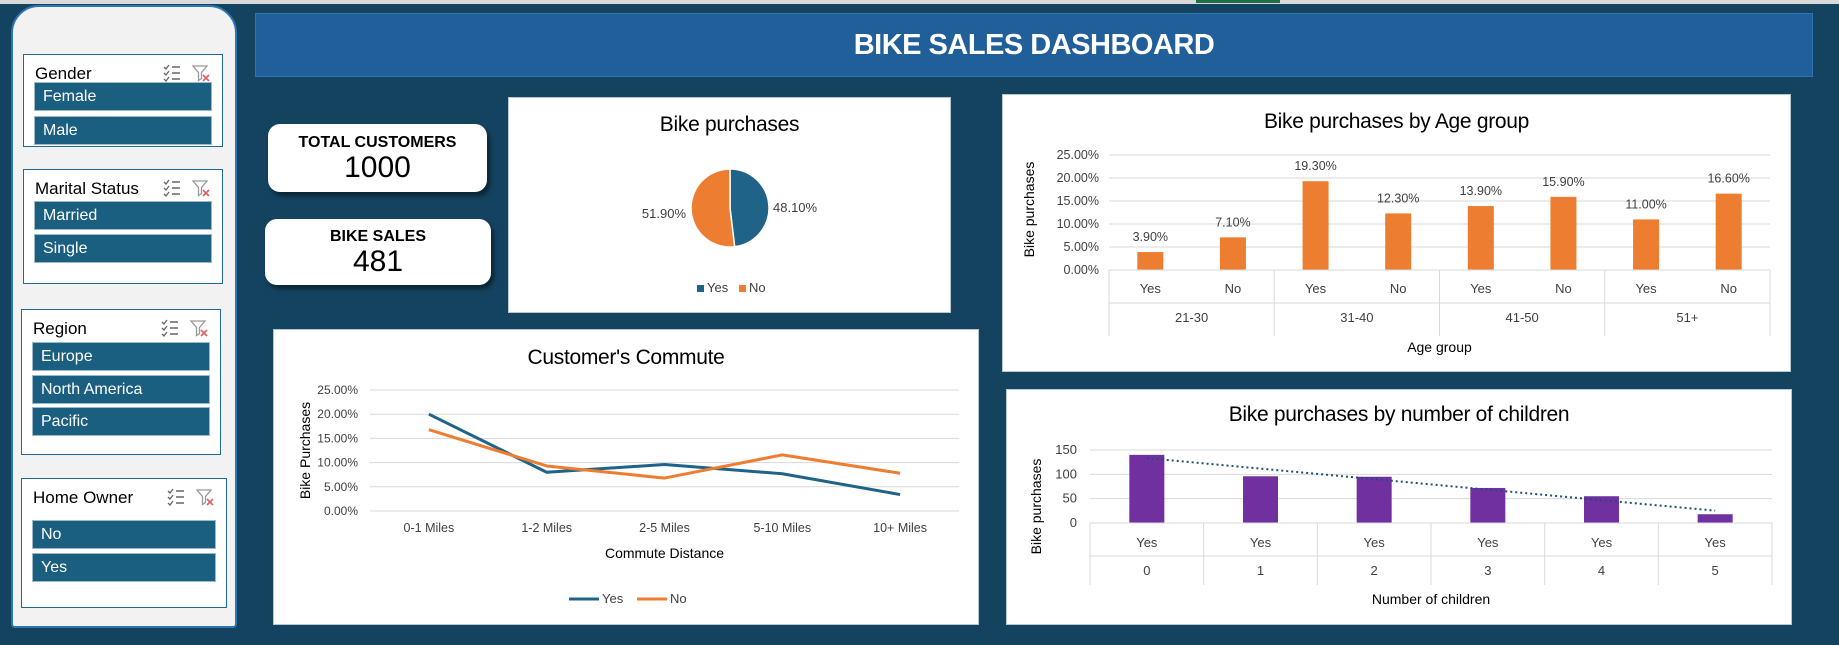  Describe the element at coordinates (1522, 317) in the screenshot. I see `group-label: 41-50` at that location.